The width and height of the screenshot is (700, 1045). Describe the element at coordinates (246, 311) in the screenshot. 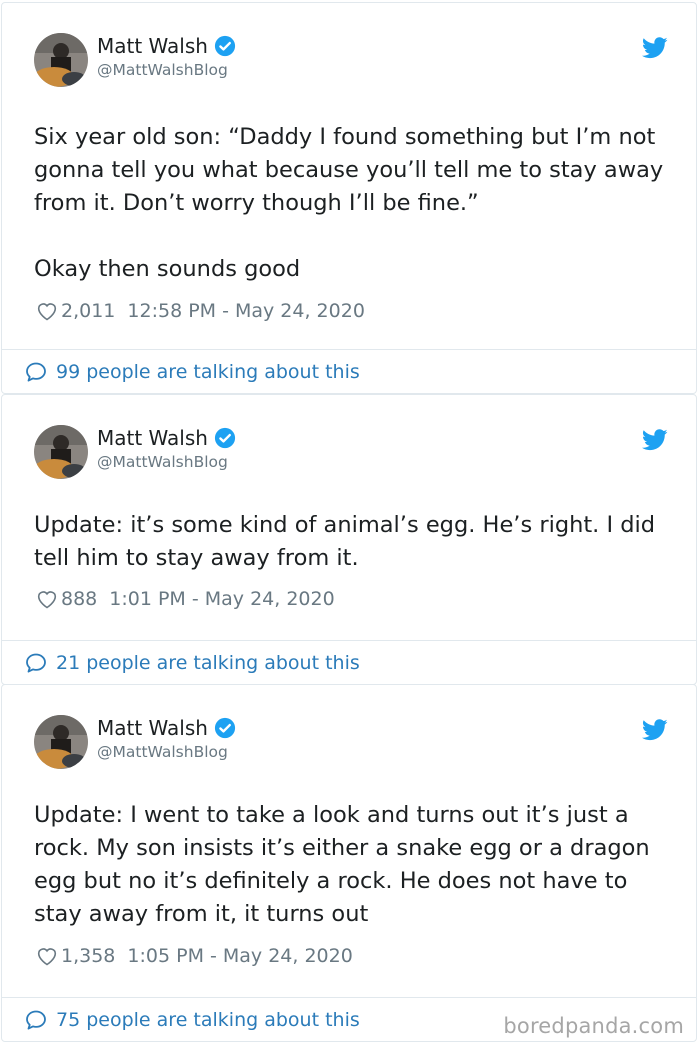

I see `tweet-timestamp: 12:58 PM - May 24, 2020` at that location.